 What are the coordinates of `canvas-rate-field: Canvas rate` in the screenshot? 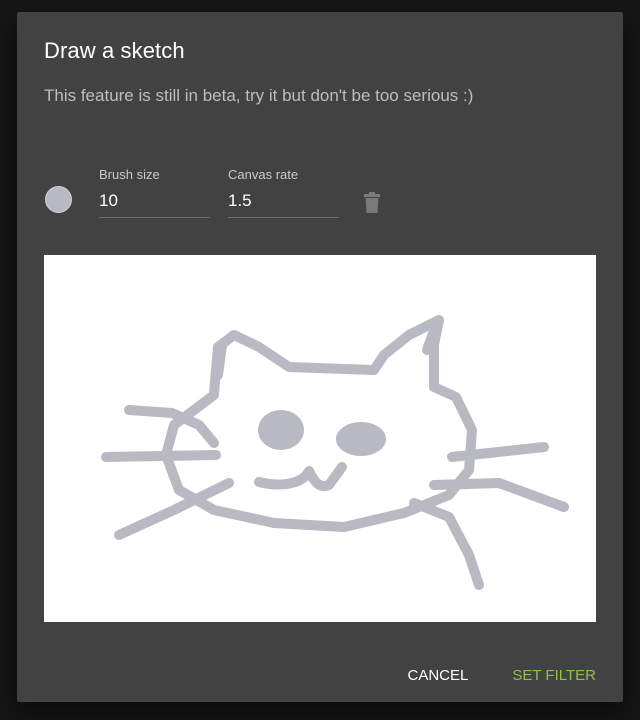 It's located at (283, 192).